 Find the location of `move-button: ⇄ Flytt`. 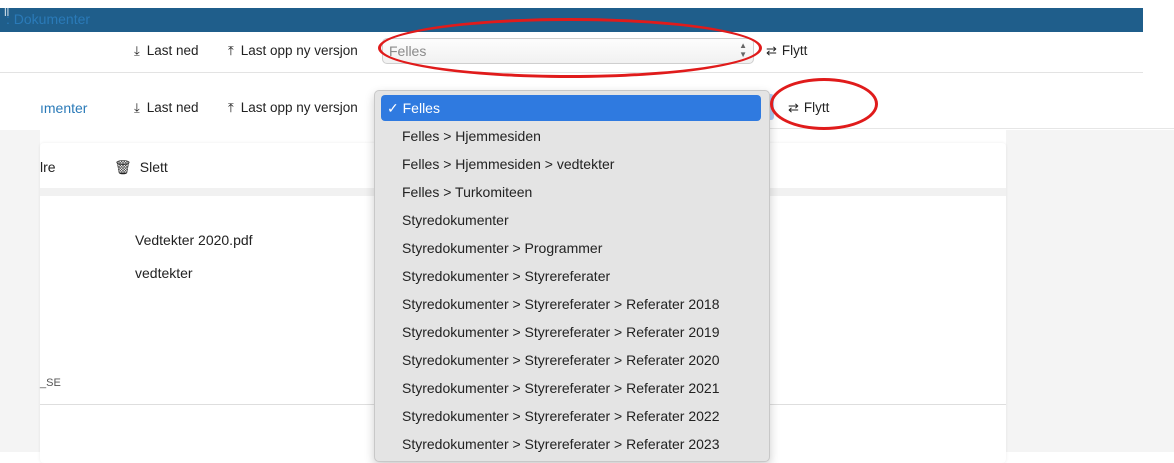

move-button: ⇄ Flytt is located at coordinates (786, 51).